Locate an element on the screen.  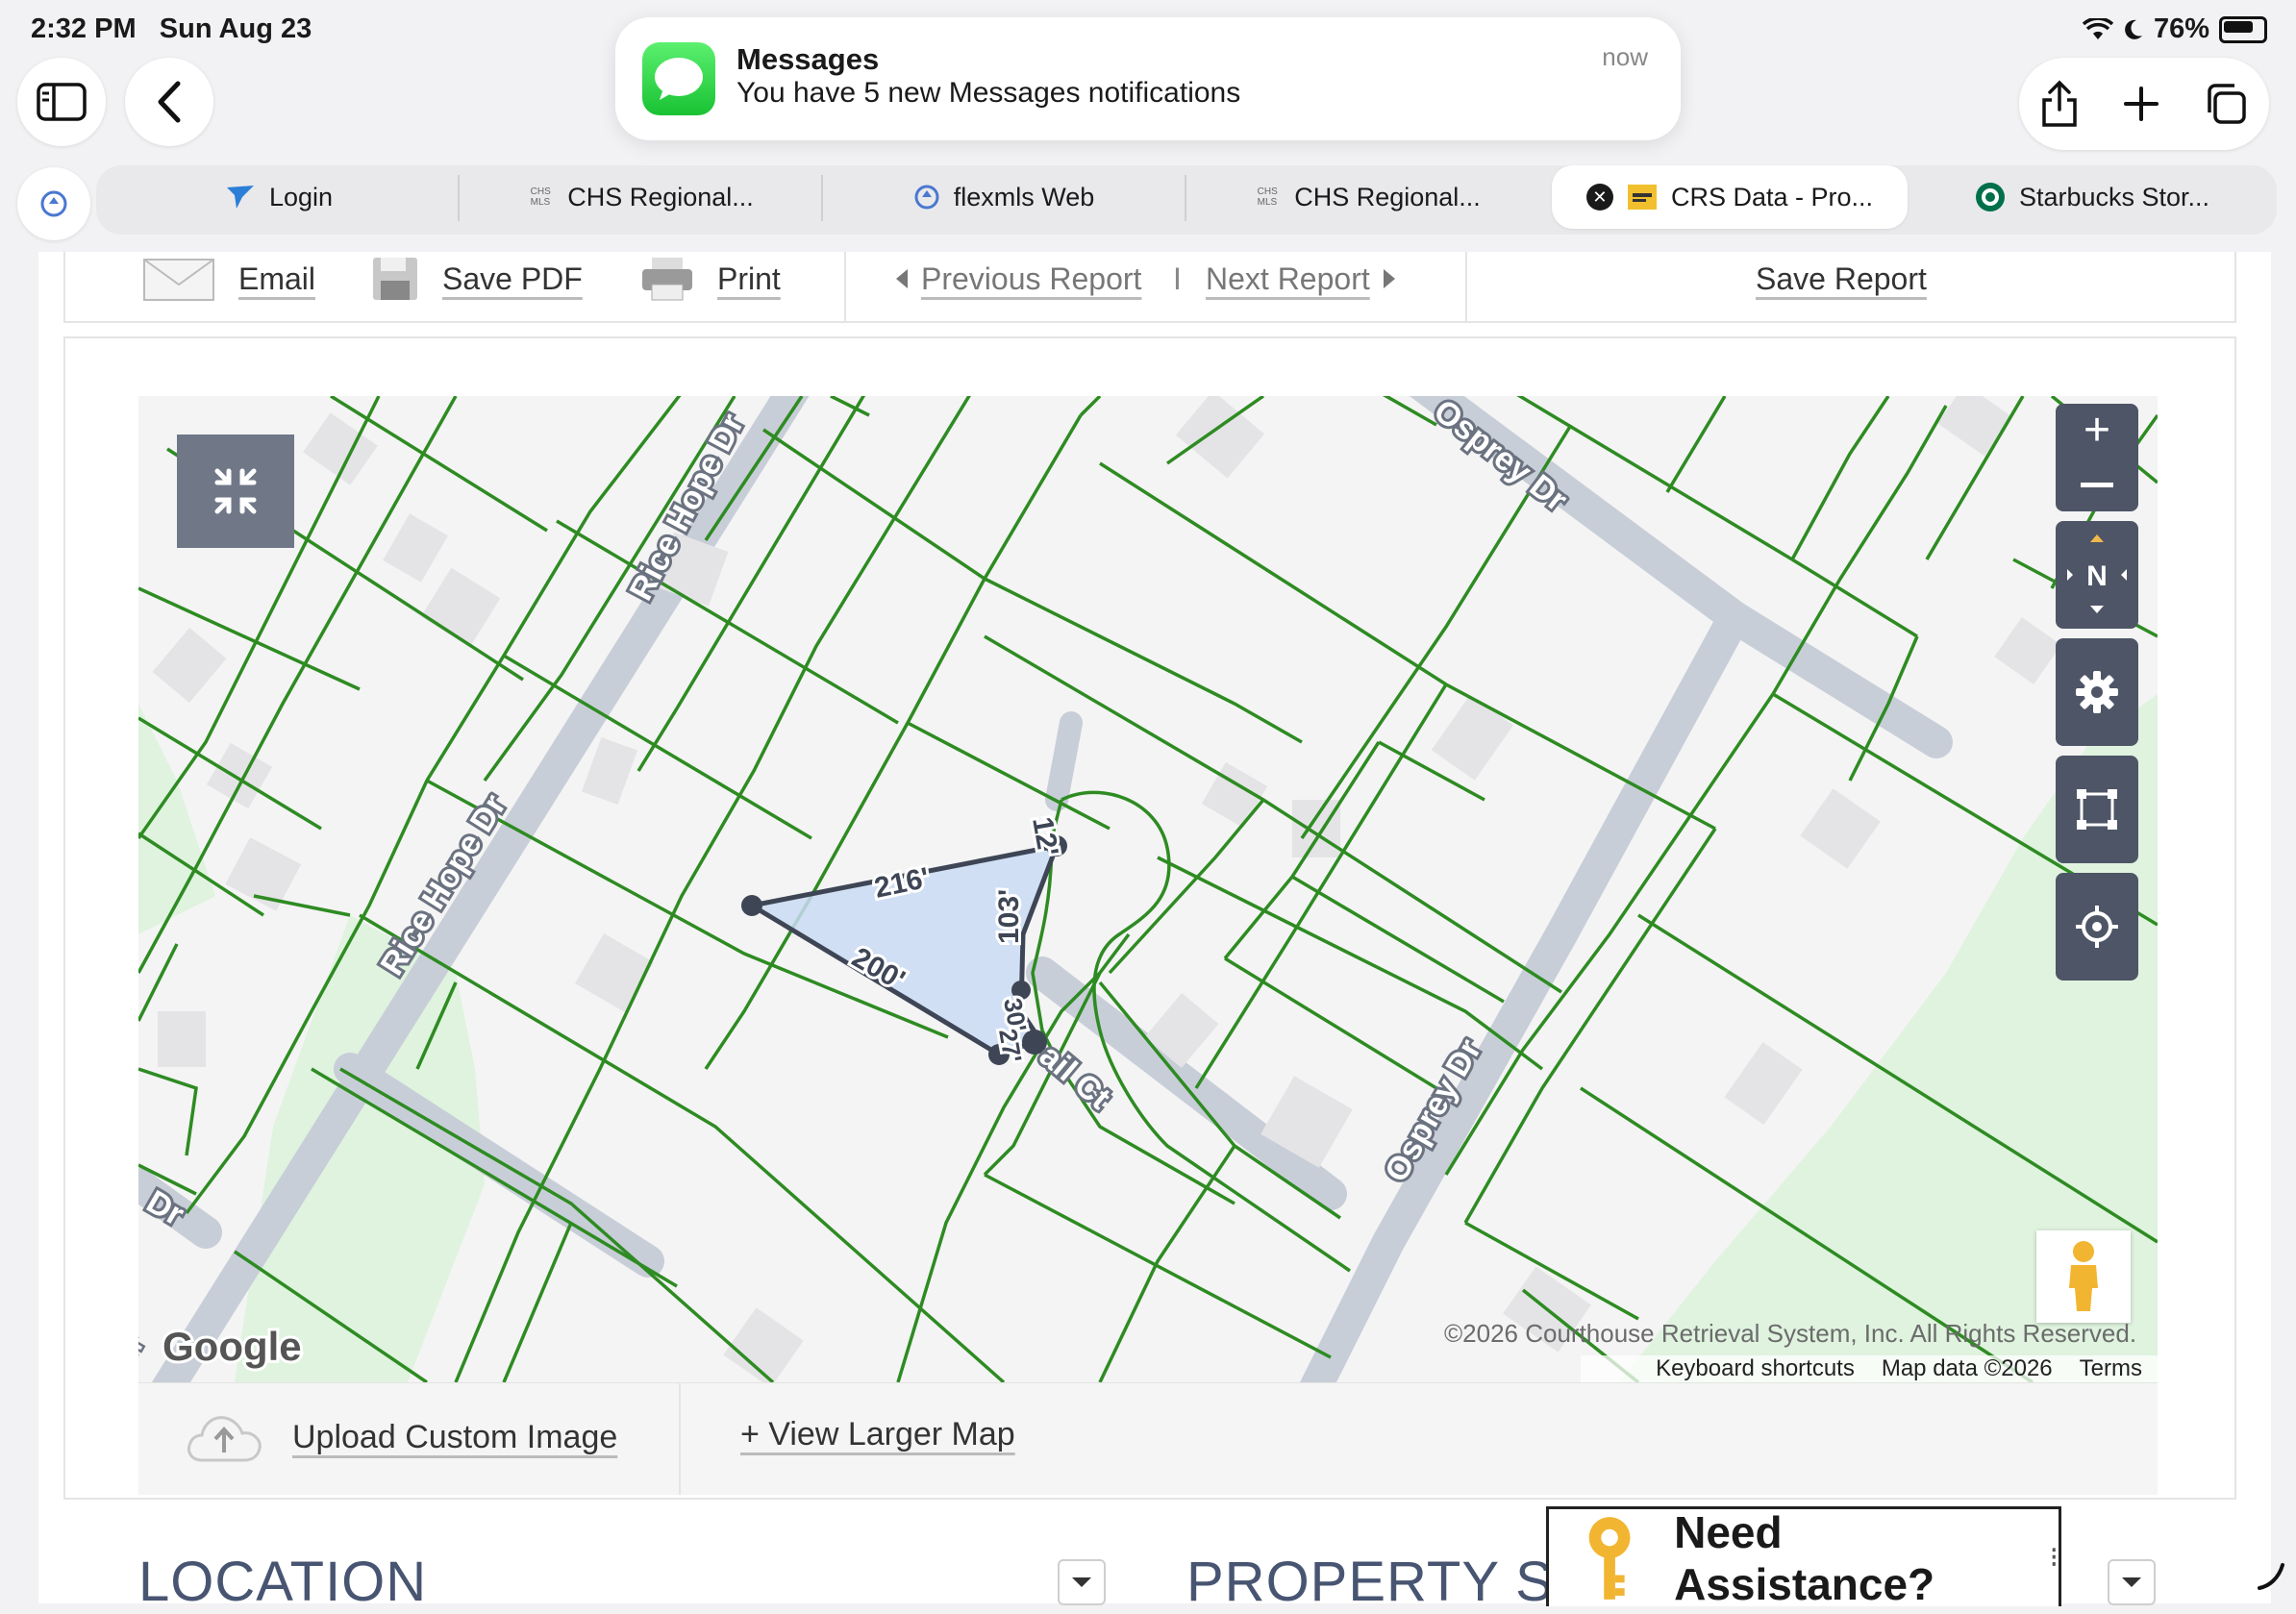
exit-fullscreen-button is located at coordinates (235, 491).